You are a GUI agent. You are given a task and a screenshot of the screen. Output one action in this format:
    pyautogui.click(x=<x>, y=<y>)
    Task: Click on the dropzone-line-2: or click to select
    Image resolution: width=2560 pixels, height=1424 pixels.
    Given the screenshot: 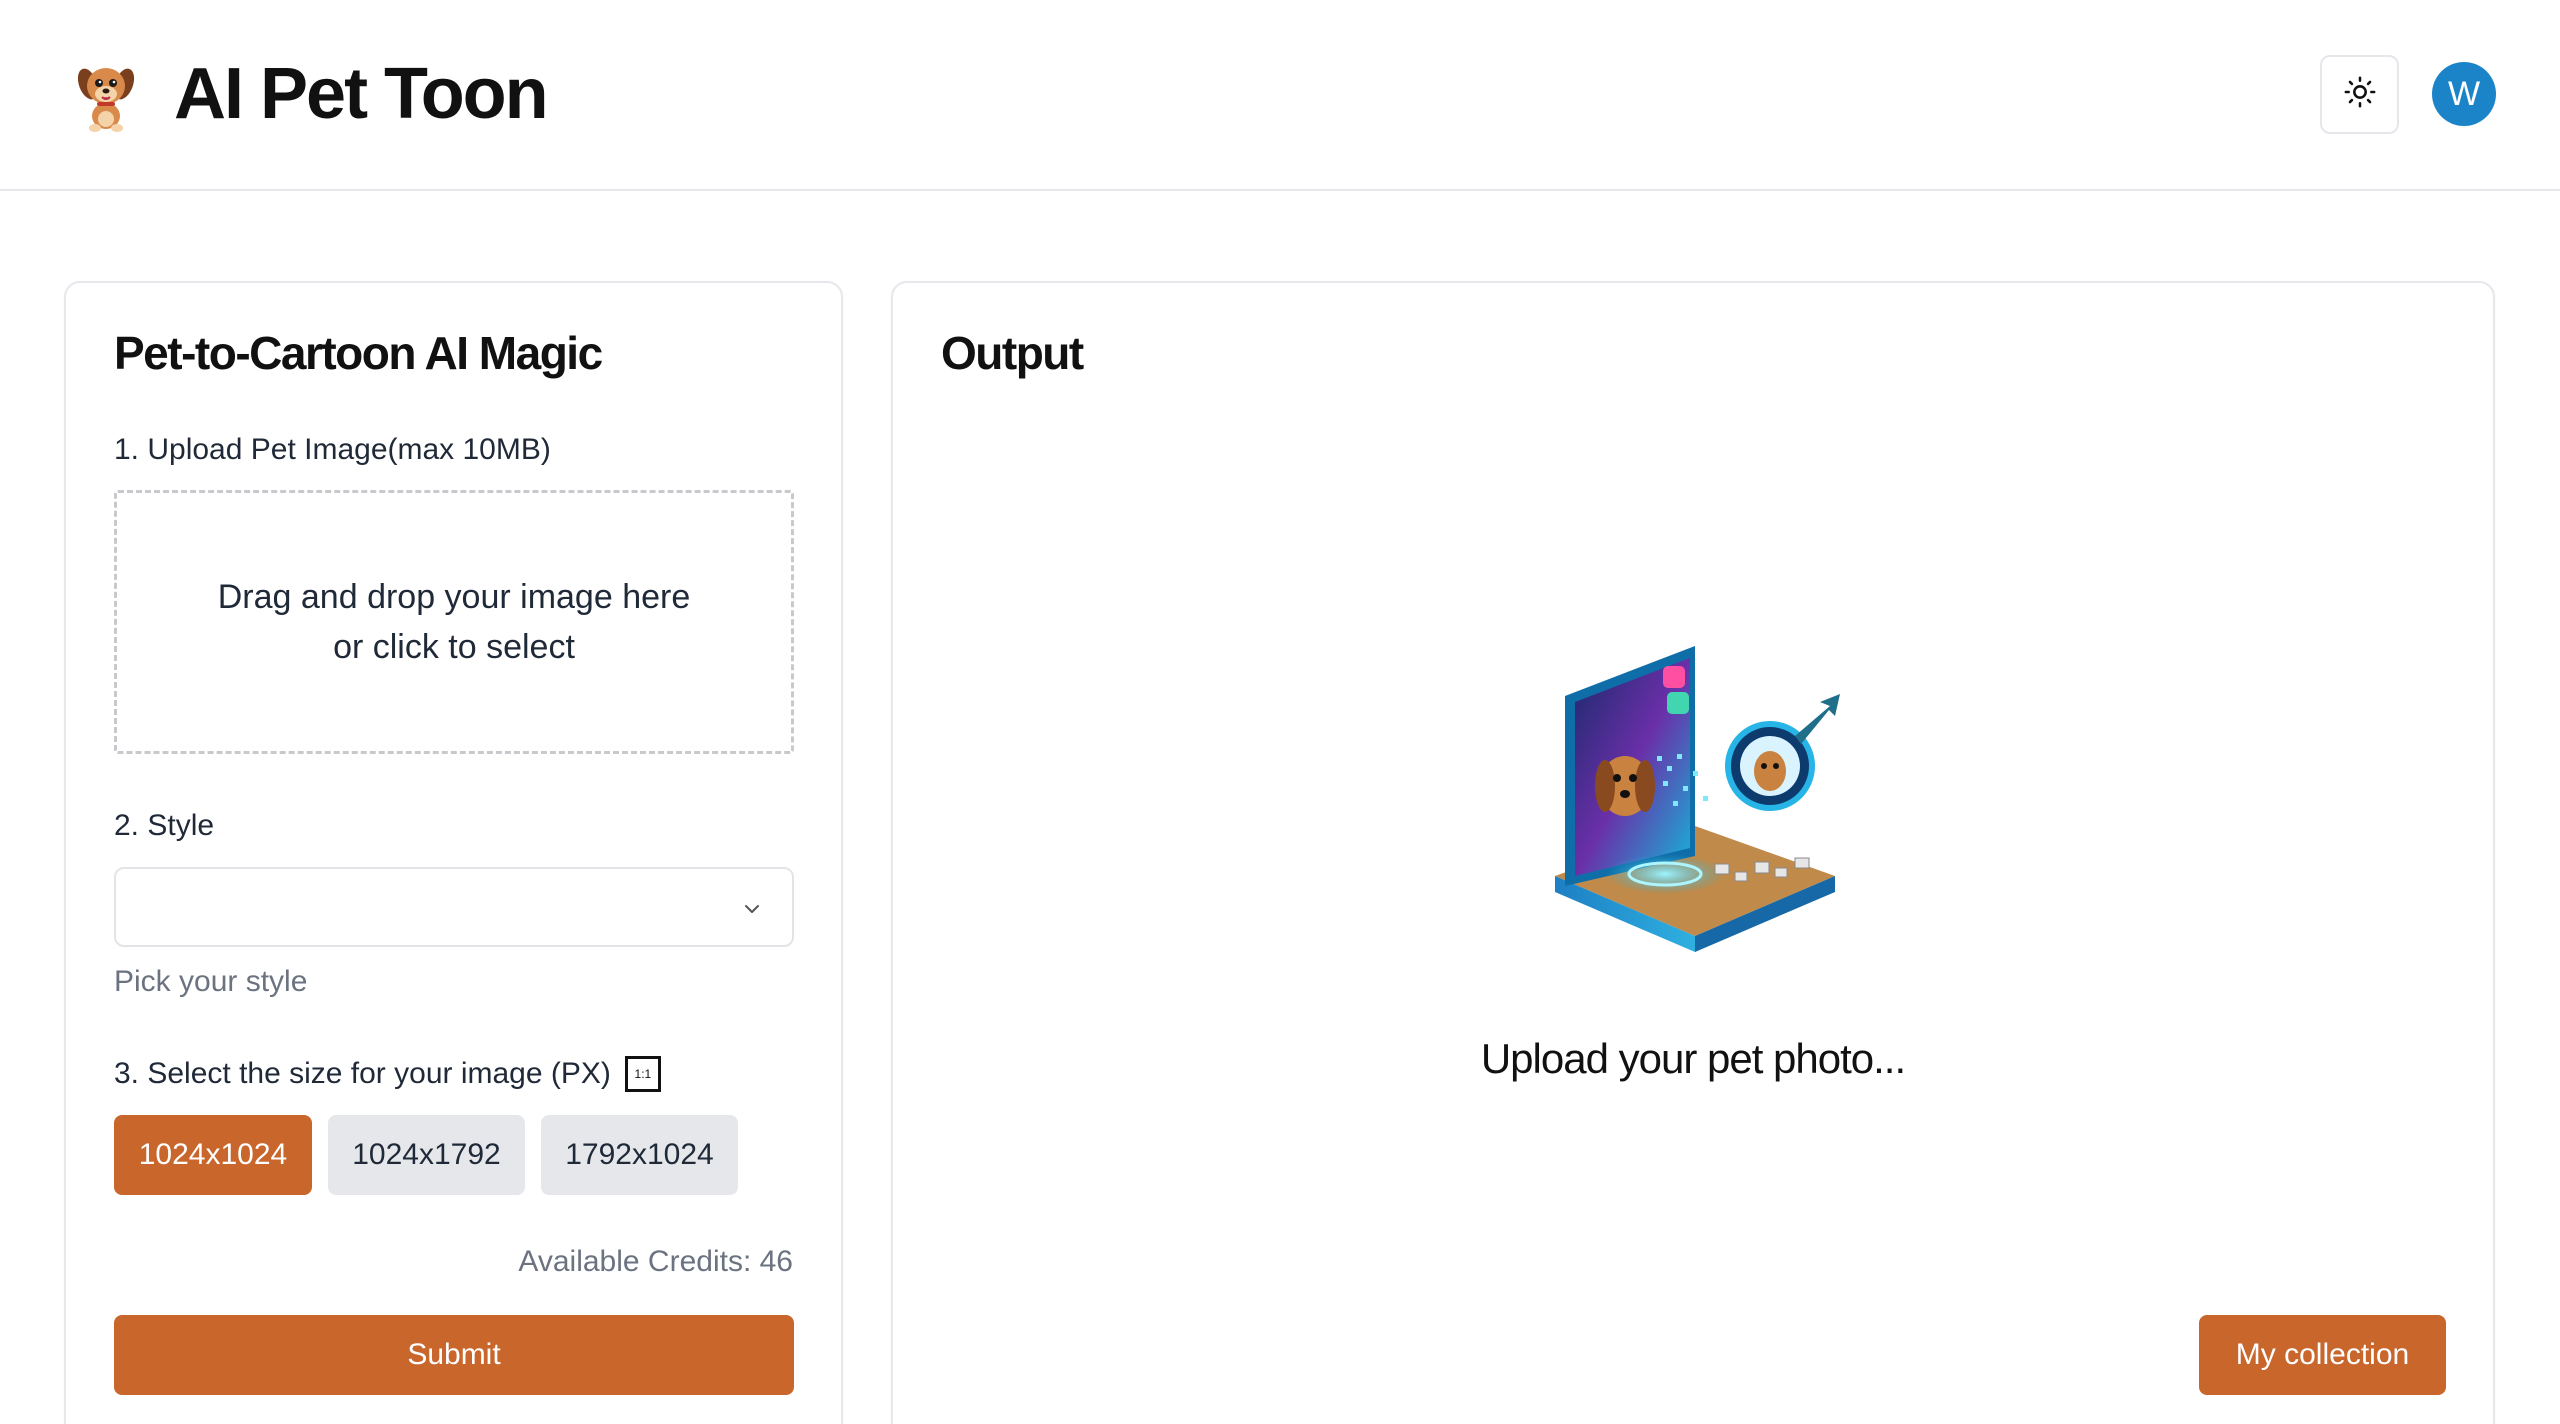 What is the action you would take?
    pyautogui.click(x=454, y=647)
    